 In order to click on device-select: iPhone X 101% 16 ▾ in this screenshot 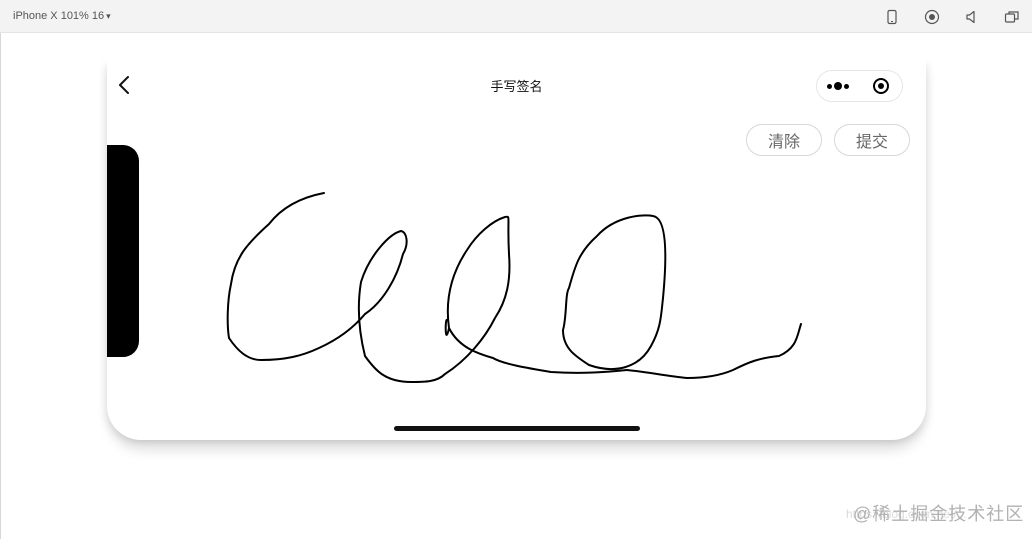, I will do `click(62, 16)`.